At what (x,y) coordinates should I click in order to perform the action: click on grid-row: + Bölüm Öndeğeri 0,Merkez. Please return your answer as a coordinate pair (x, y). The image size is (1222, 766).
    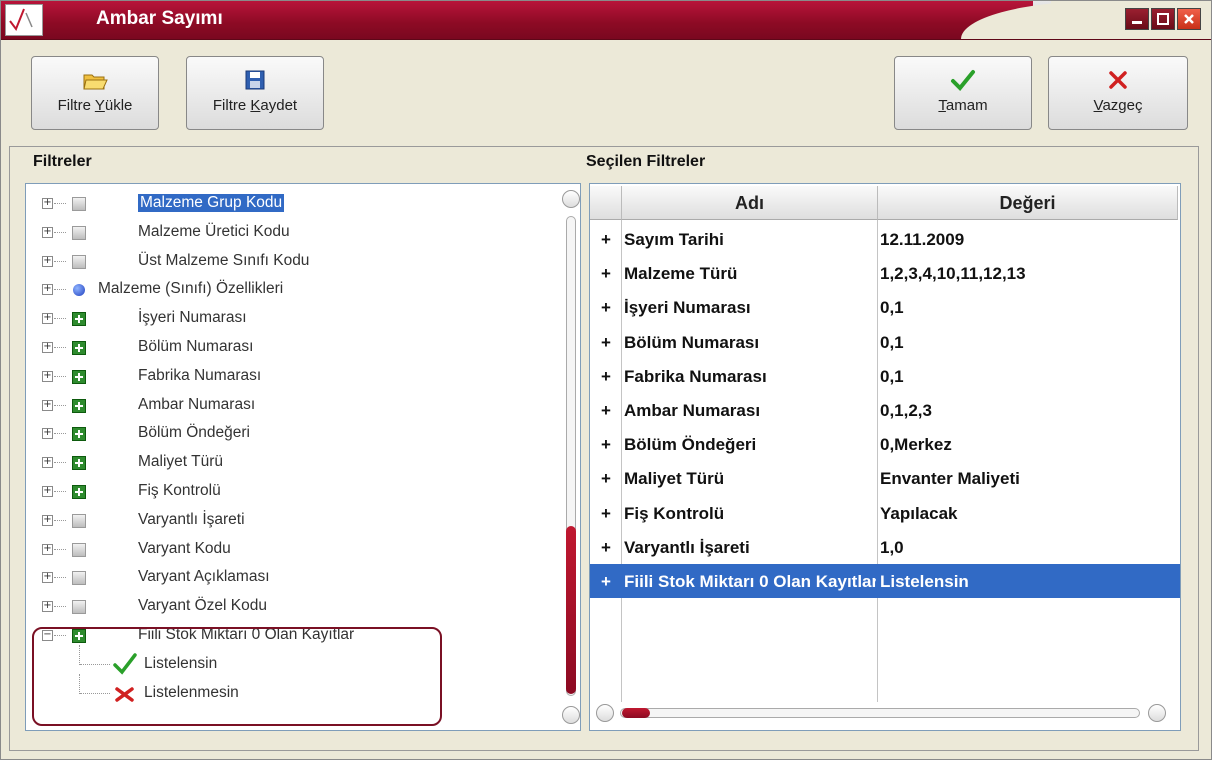
    Looking at the image, I should click on (885, 444).